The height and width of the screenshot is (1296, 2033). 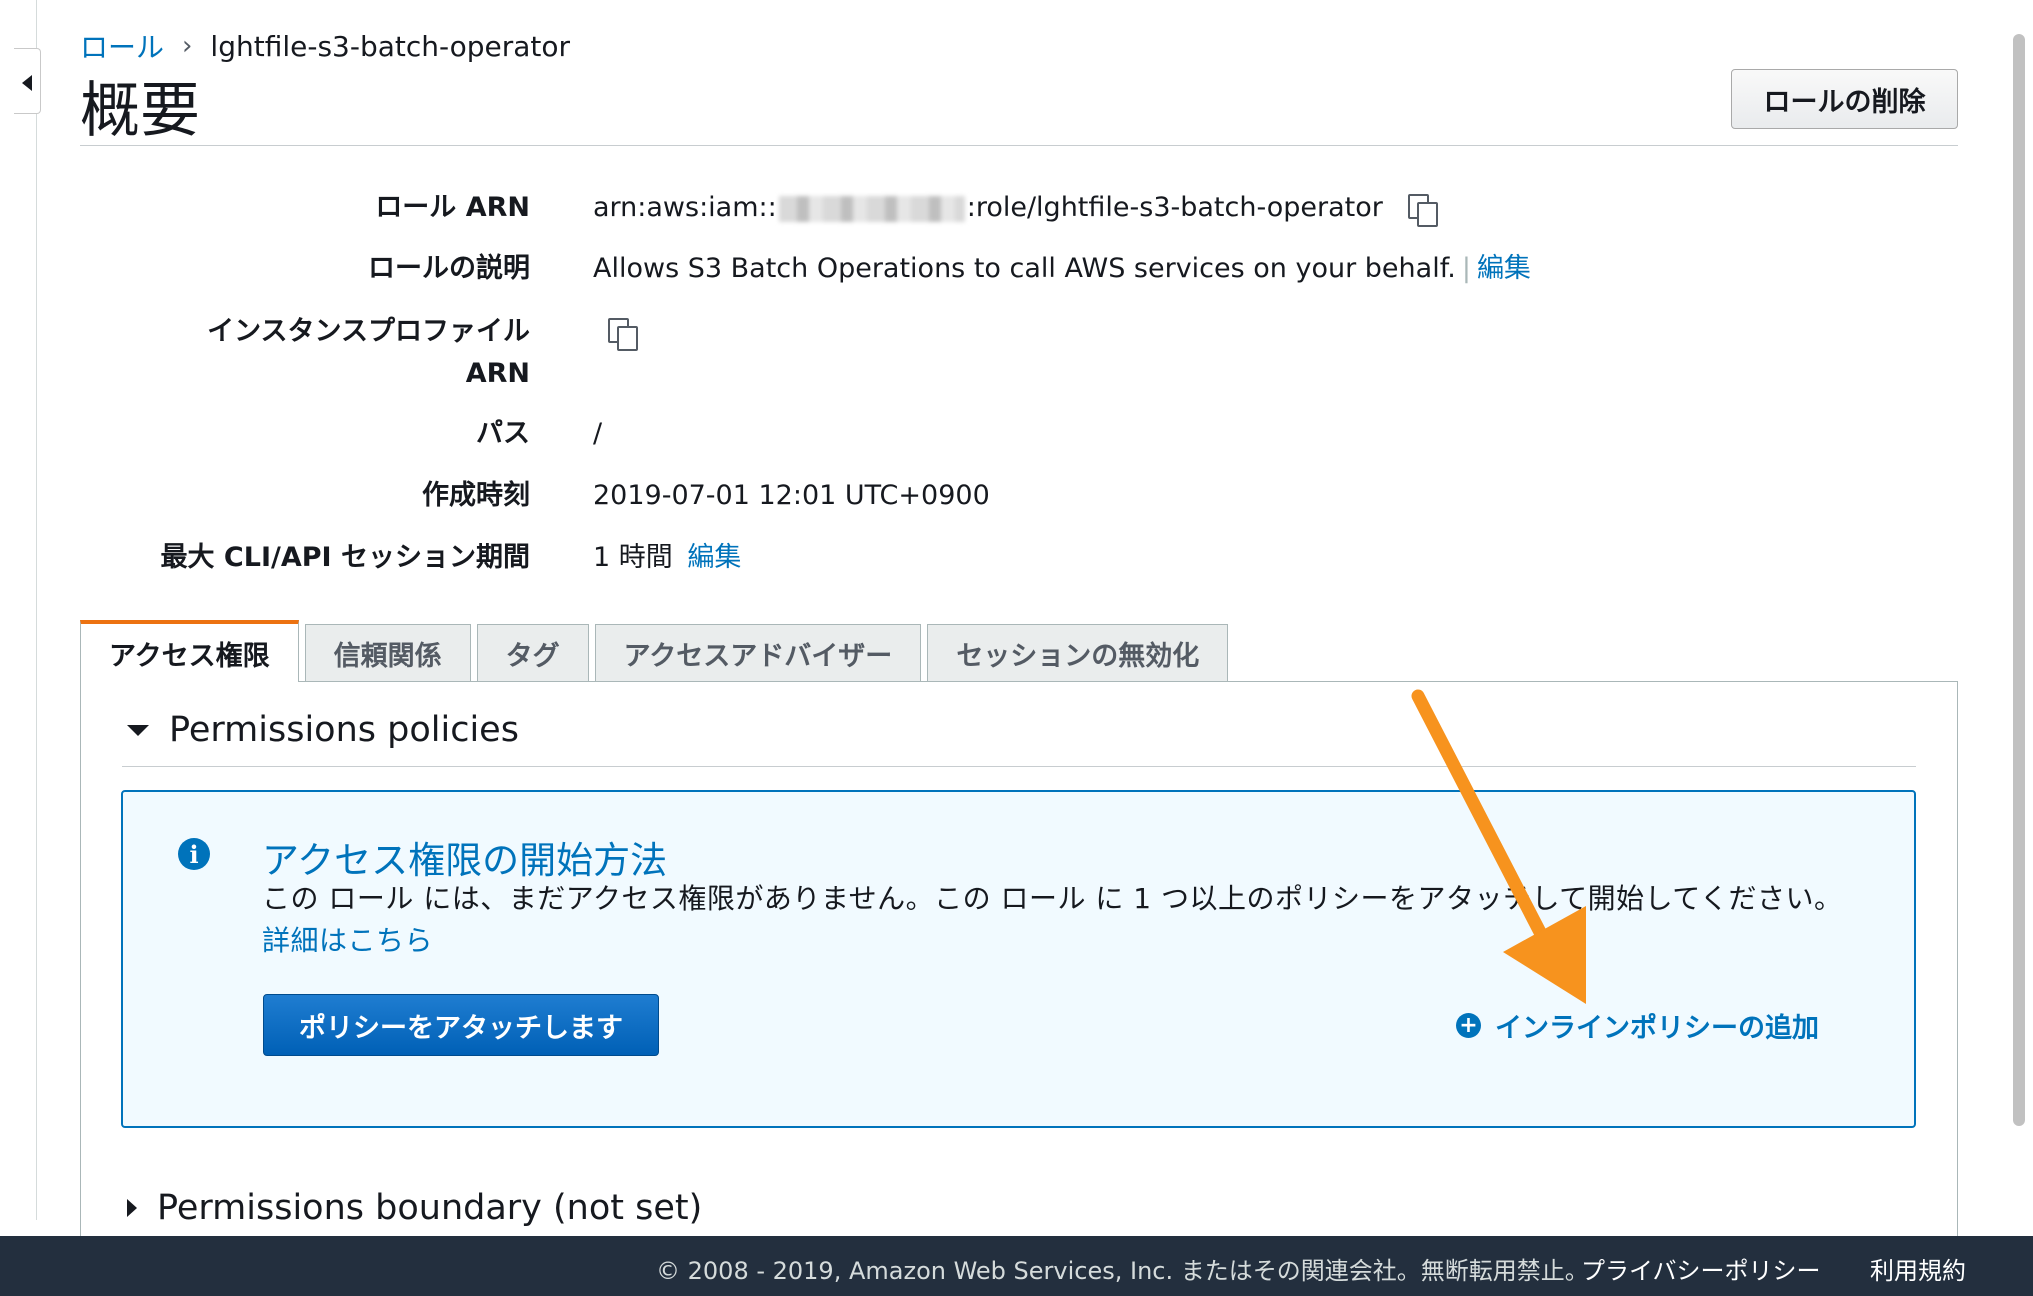 What do you see at coordinates (387, 653) in the screenshot?
I see `tab-trust-relationships: 信頼関係` at bounding box center [387, 653].